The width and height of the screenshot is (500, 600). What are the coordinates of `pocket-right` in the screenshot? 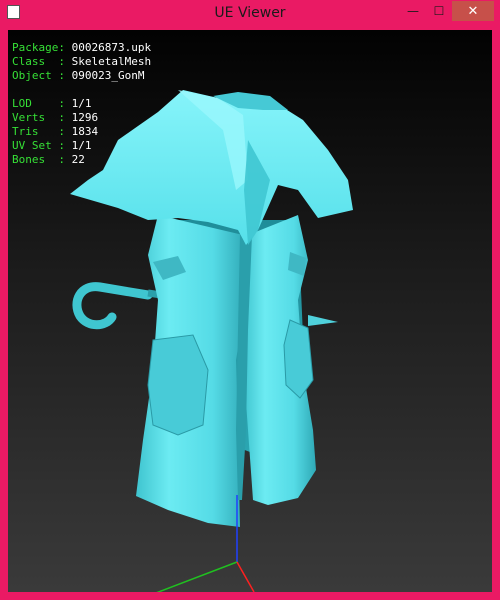 It's located at (298, 359).